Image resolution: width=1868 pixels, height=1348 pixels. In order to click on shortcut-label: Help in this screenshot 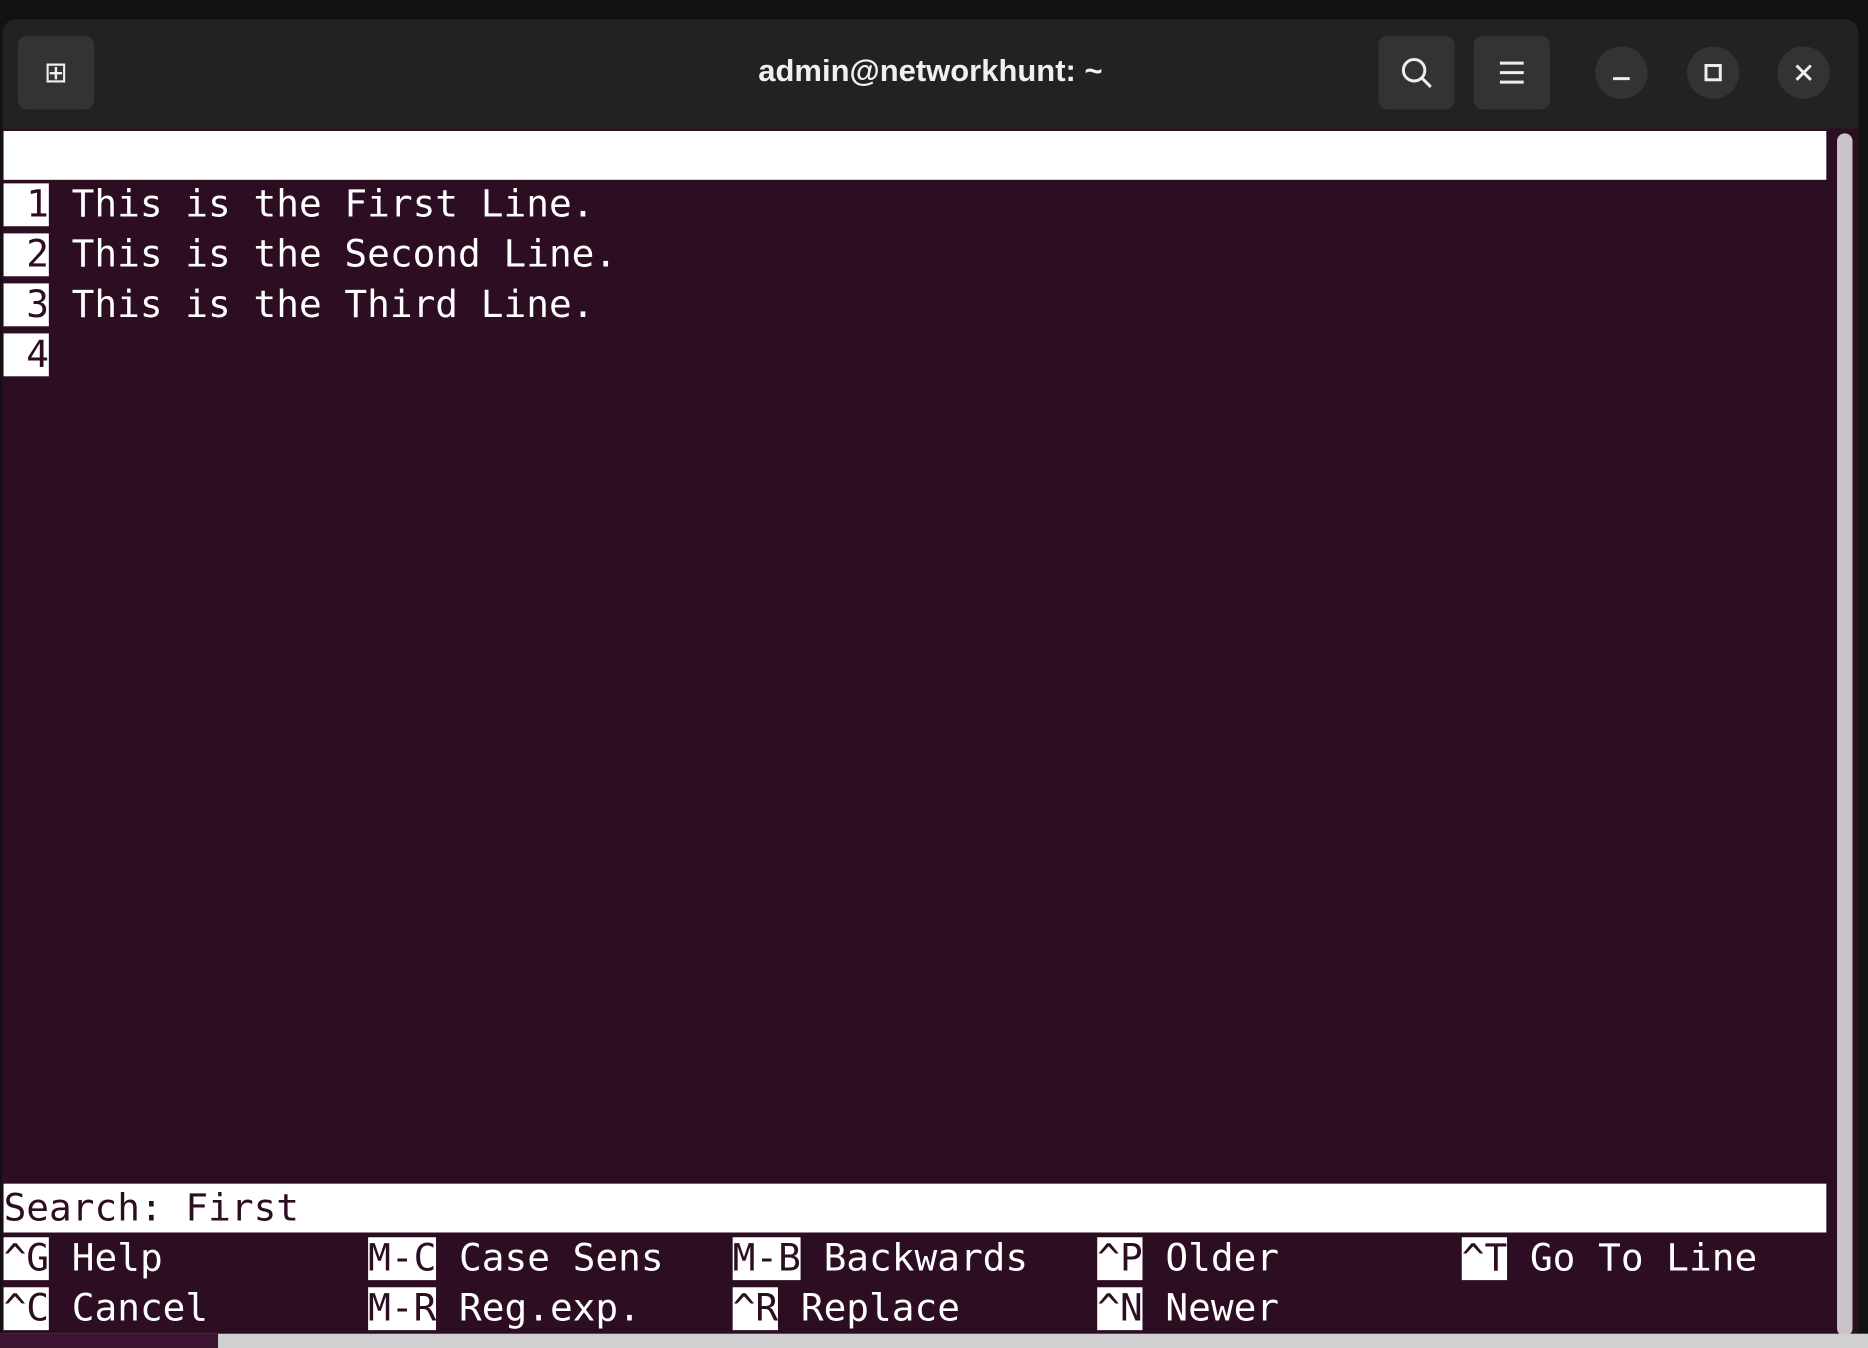, I will do `click(117, 1259)`.